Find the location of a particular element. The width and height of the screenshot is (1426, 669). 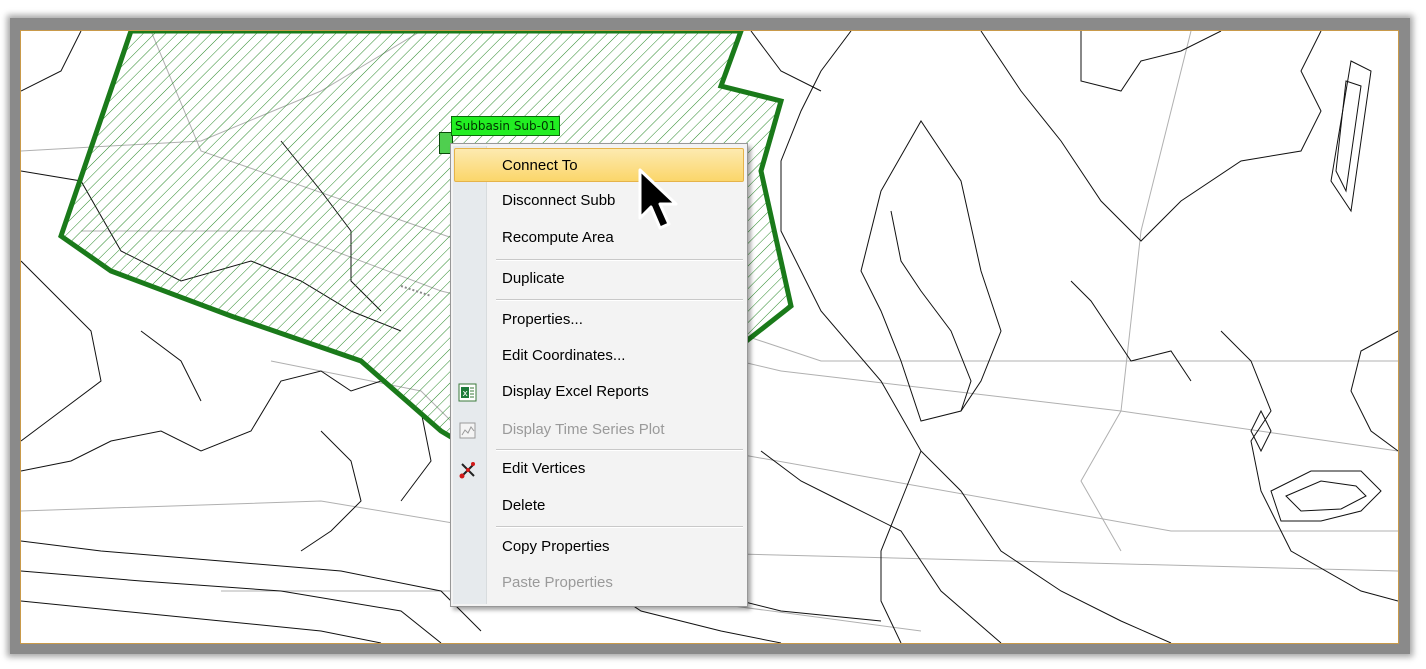

menu-item-recompute-area: Recompute Area is located at coordinates (599, 238).